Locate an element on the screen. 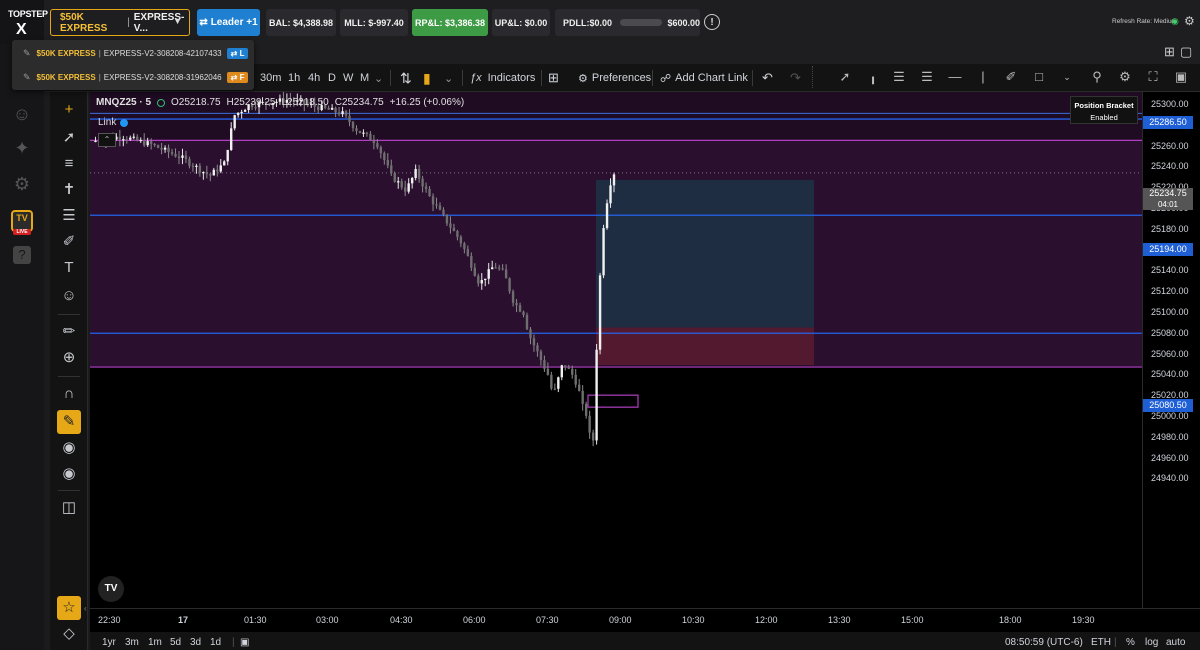 The width and height of the screenshot is (1200, 650). trash-icon: ◫ is located at coordinates (69, 508).